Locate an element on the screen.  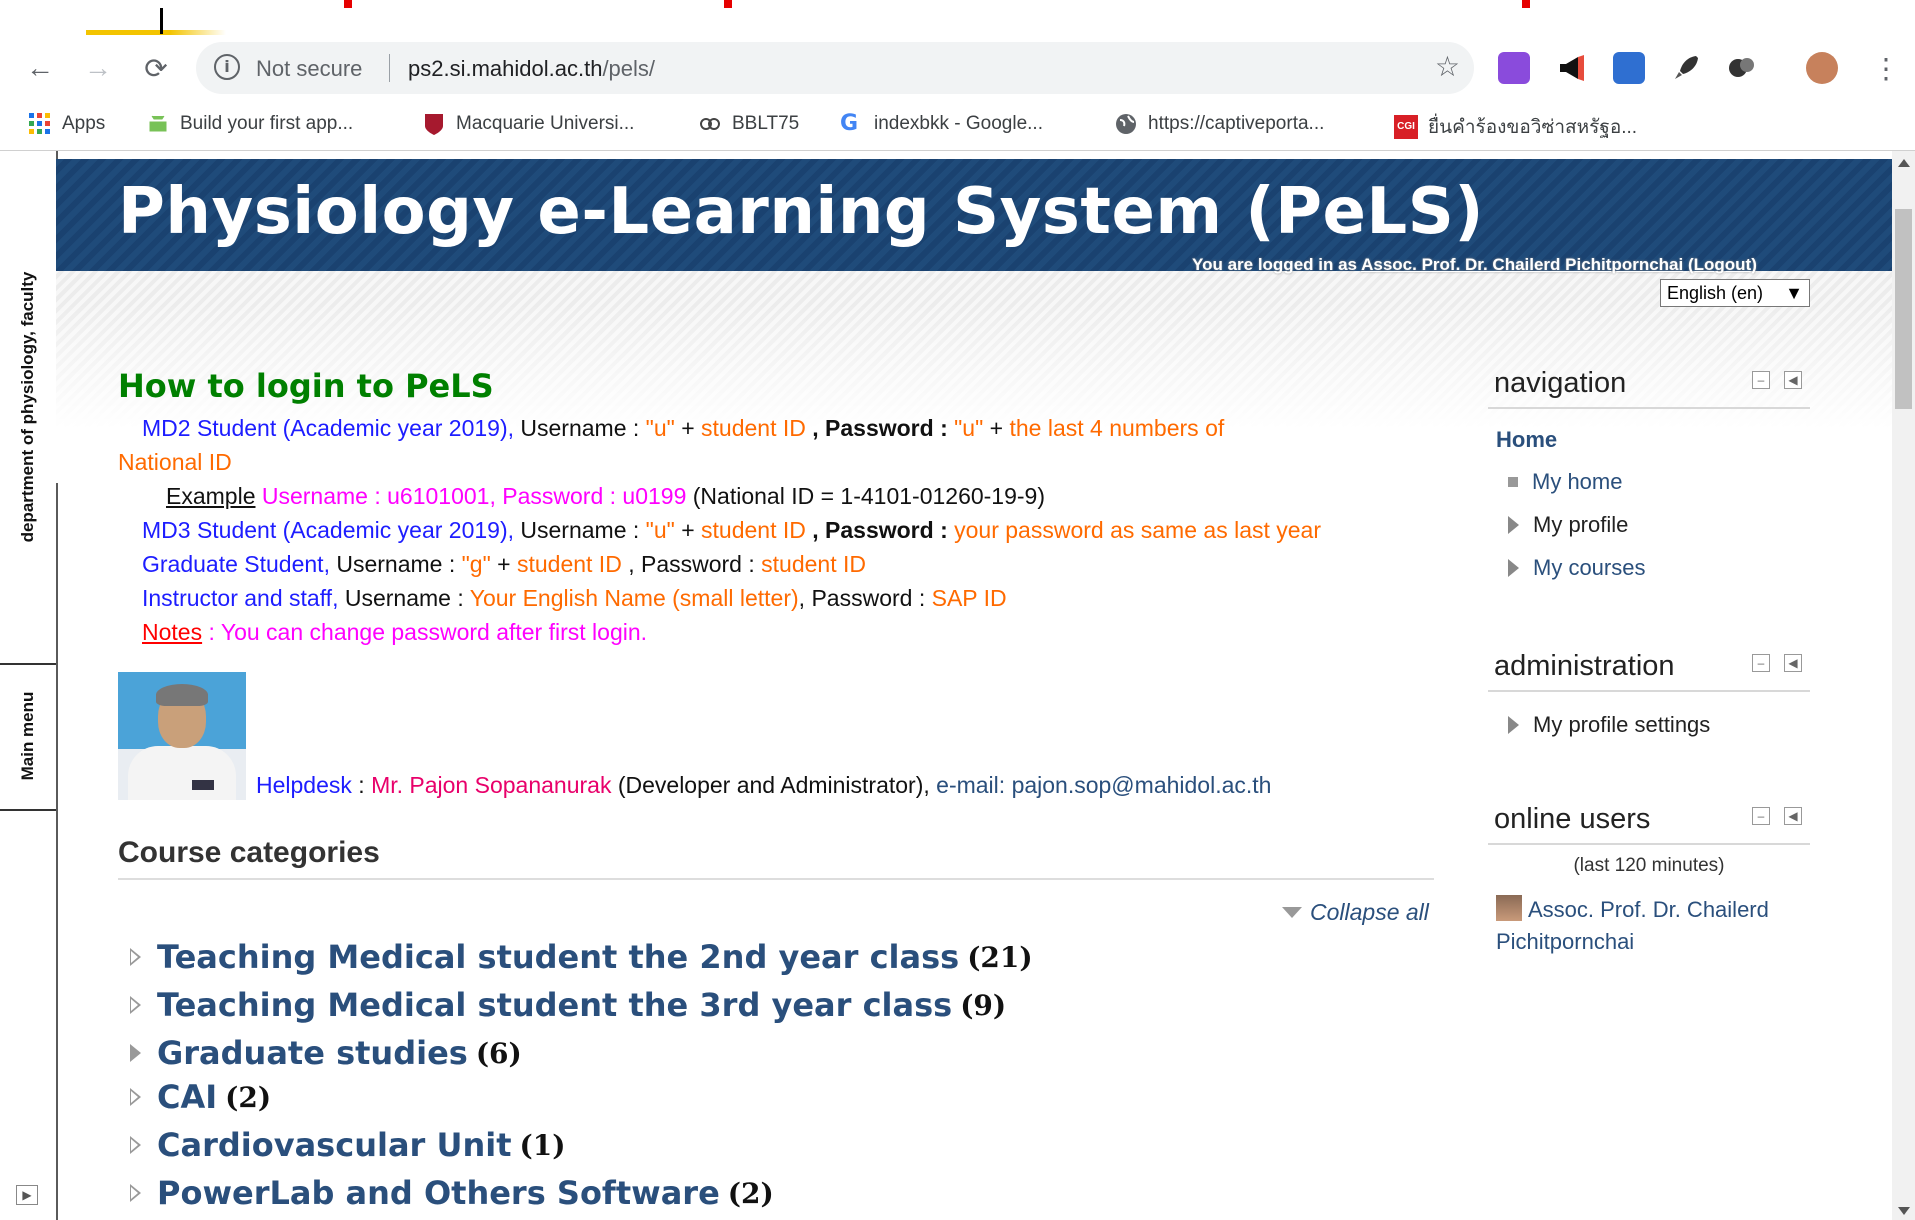
helpdesk-link: Helpdesk is located at coordinates (304, 785).